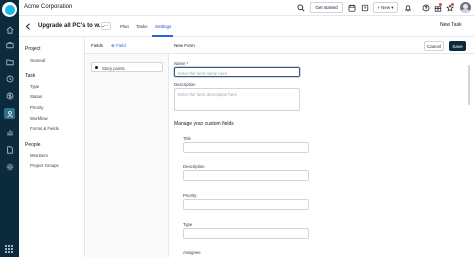  Describe the element at coordinates (9, 78) in the screenshot. I see `clock-icon` at that location.